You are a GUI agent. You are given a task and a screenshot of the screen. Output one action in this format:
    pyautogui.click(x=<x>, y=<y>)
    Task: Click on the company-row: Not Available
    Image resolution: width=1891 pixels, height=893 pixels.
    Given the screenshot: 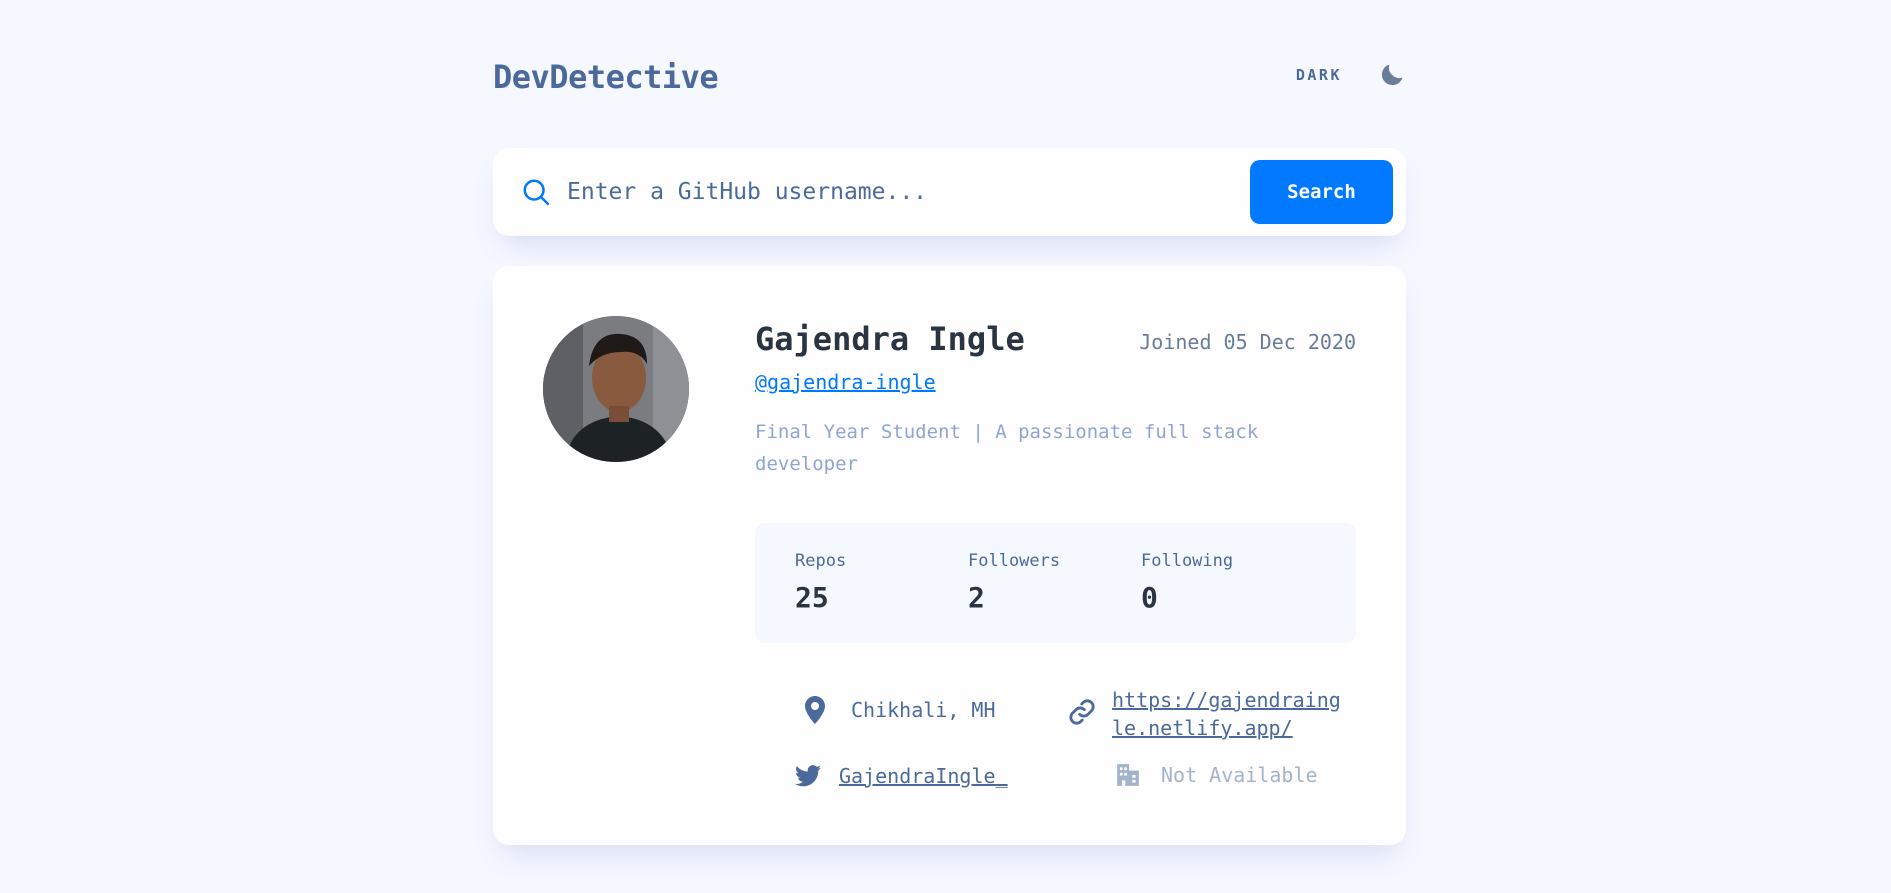 What is the action you would take?
    pyautogui.click(x=1216, y=775)
    